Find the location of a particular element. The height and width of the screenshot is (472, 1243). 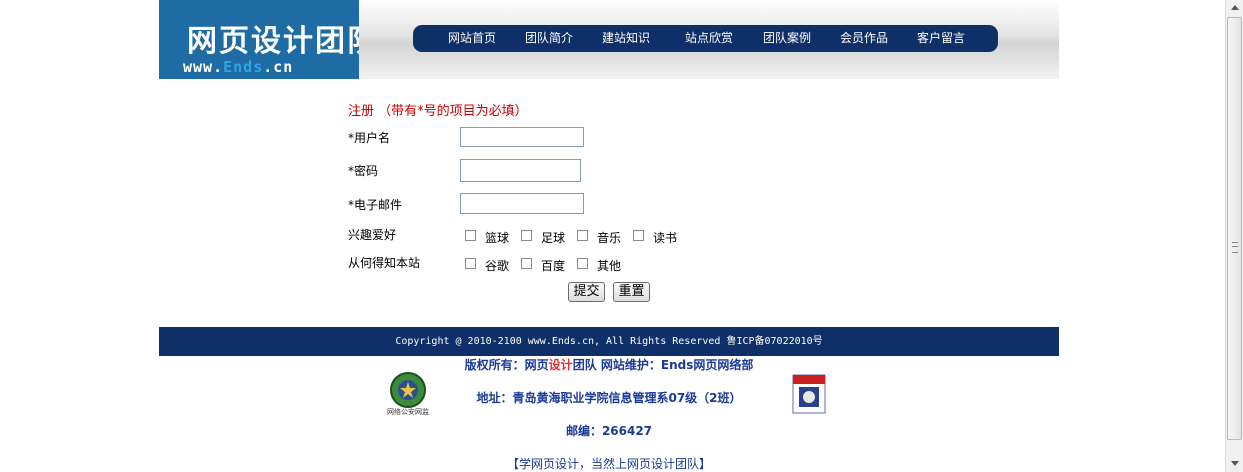

hobby-reading-checkbox is located at coordinates (638, 235).